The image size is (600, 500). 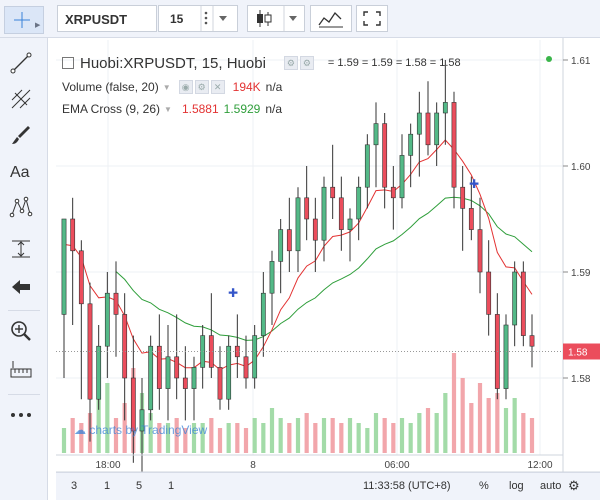 I want to click on volume-value: 194K, so click(x=246, y=87).